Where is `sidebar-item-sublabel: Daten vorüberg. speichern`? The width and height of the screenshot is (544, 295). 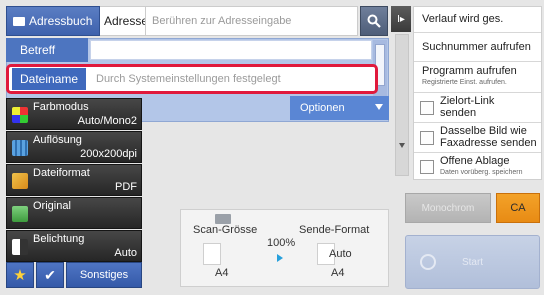
sidebar-item-sublabel: Daten vorüberg. speichern is located at coordinates (481, 172).